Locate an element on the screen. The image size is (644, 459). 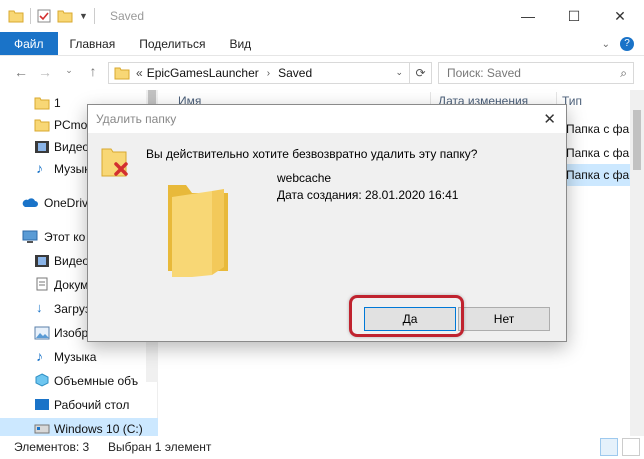
breadcrumb-overflow: « is located at coordinates (139, 73).